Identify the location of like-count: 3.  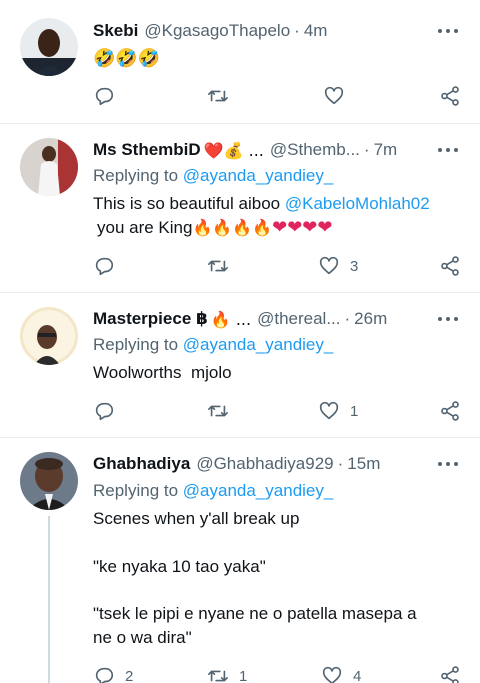
(354, 266).